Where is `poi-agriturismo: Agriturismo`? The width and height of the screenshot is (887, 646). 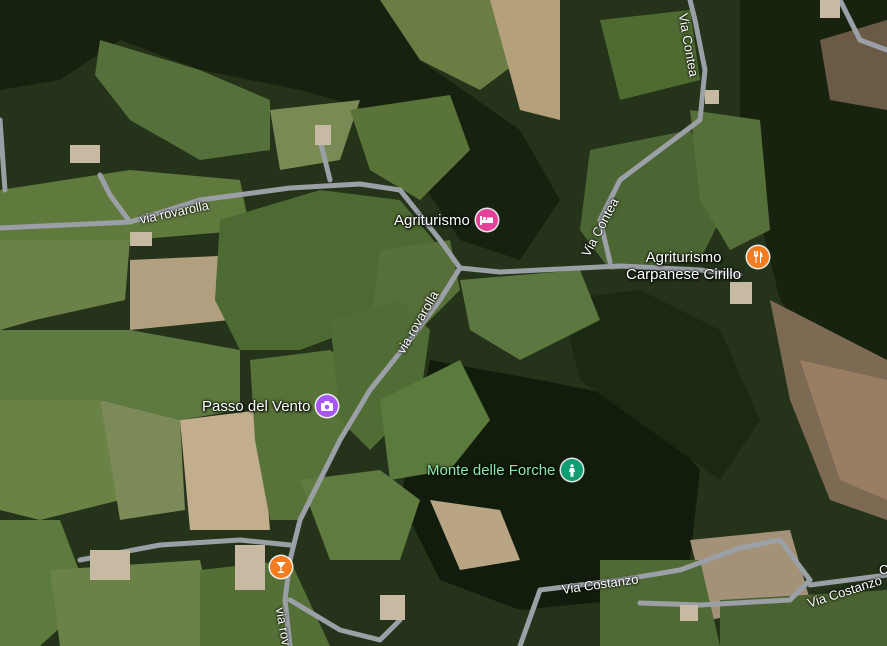 poi-agriturismo: Agriturismo is located at coordinates (446, 220).